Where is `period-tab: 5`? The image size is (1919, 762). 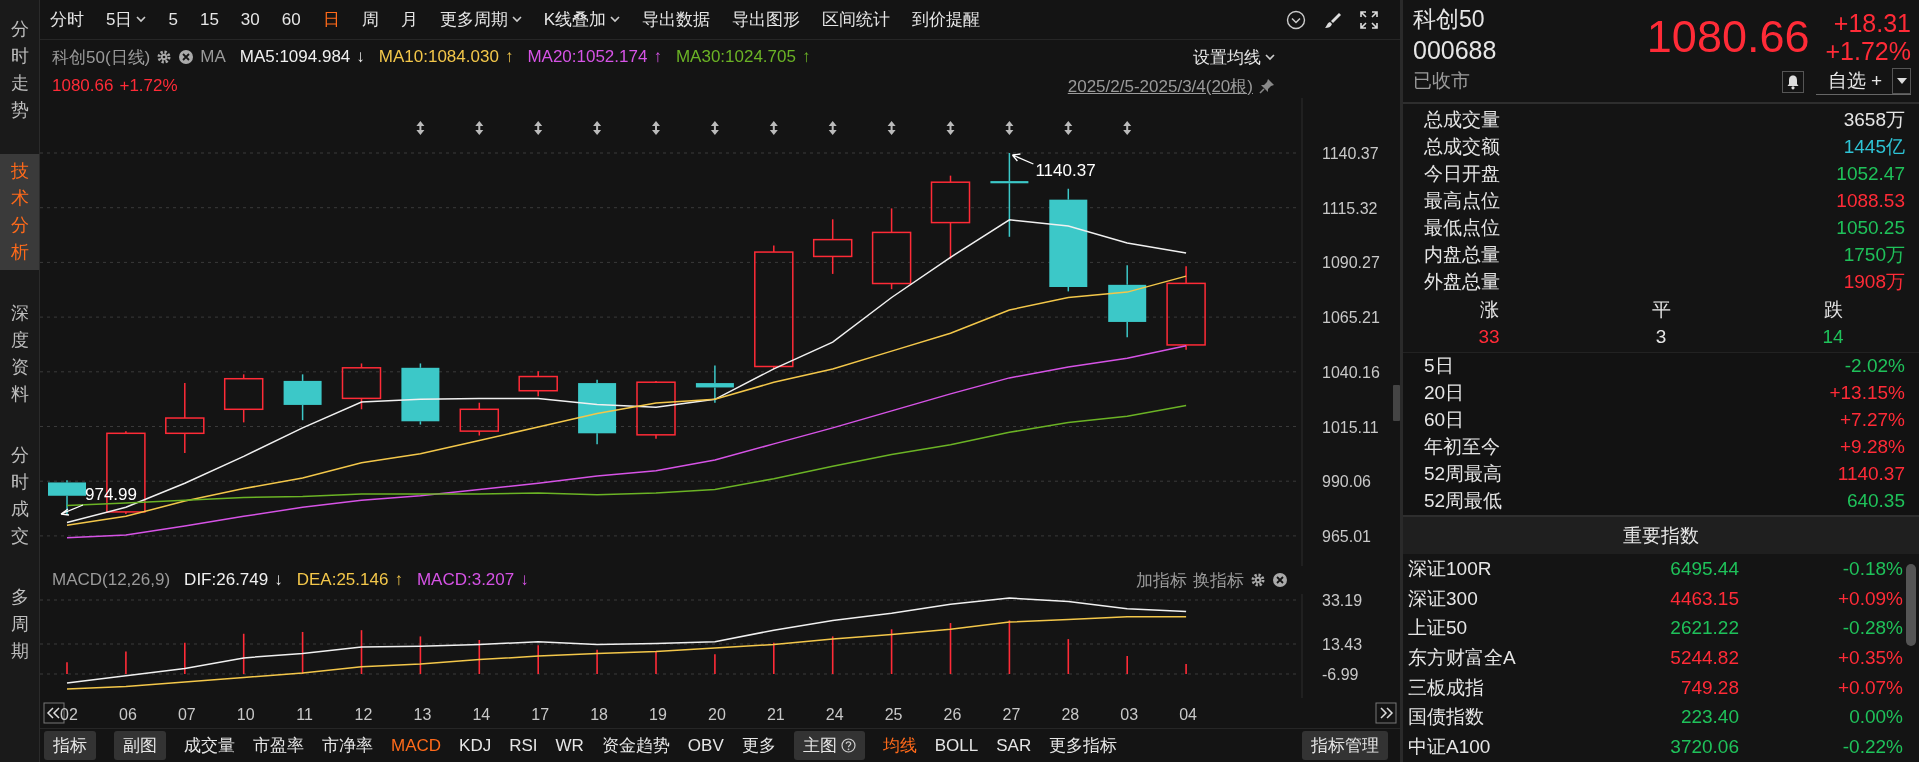 period-tab: 5 is located at coordinates (173, 19).